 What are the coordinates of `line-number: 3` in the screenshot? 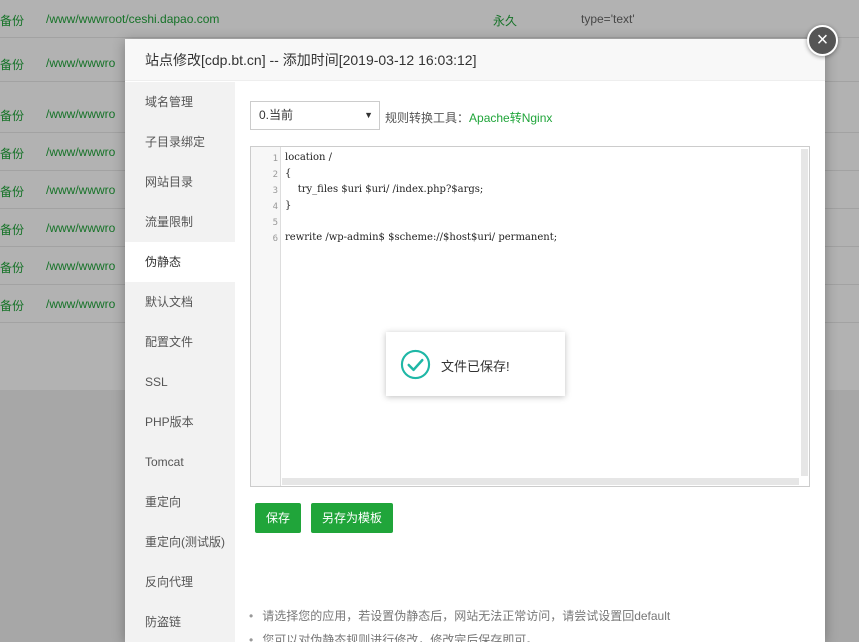 It's located at (275, 191).